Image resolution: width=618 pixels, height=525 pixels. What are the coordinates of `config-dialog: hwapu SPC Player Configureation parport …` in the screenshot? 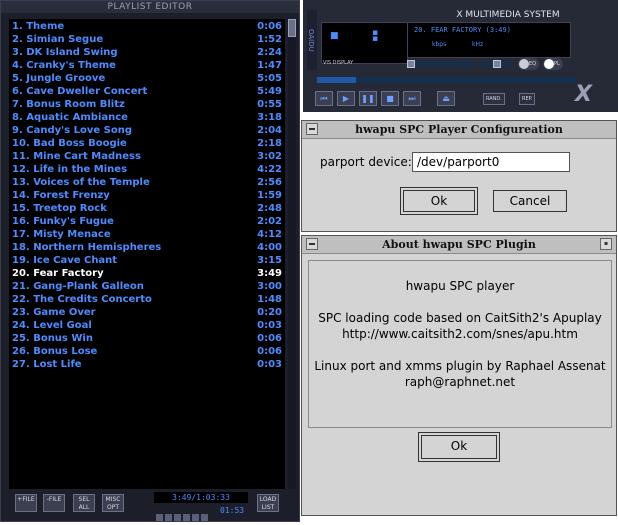 It's located at (459, 176).